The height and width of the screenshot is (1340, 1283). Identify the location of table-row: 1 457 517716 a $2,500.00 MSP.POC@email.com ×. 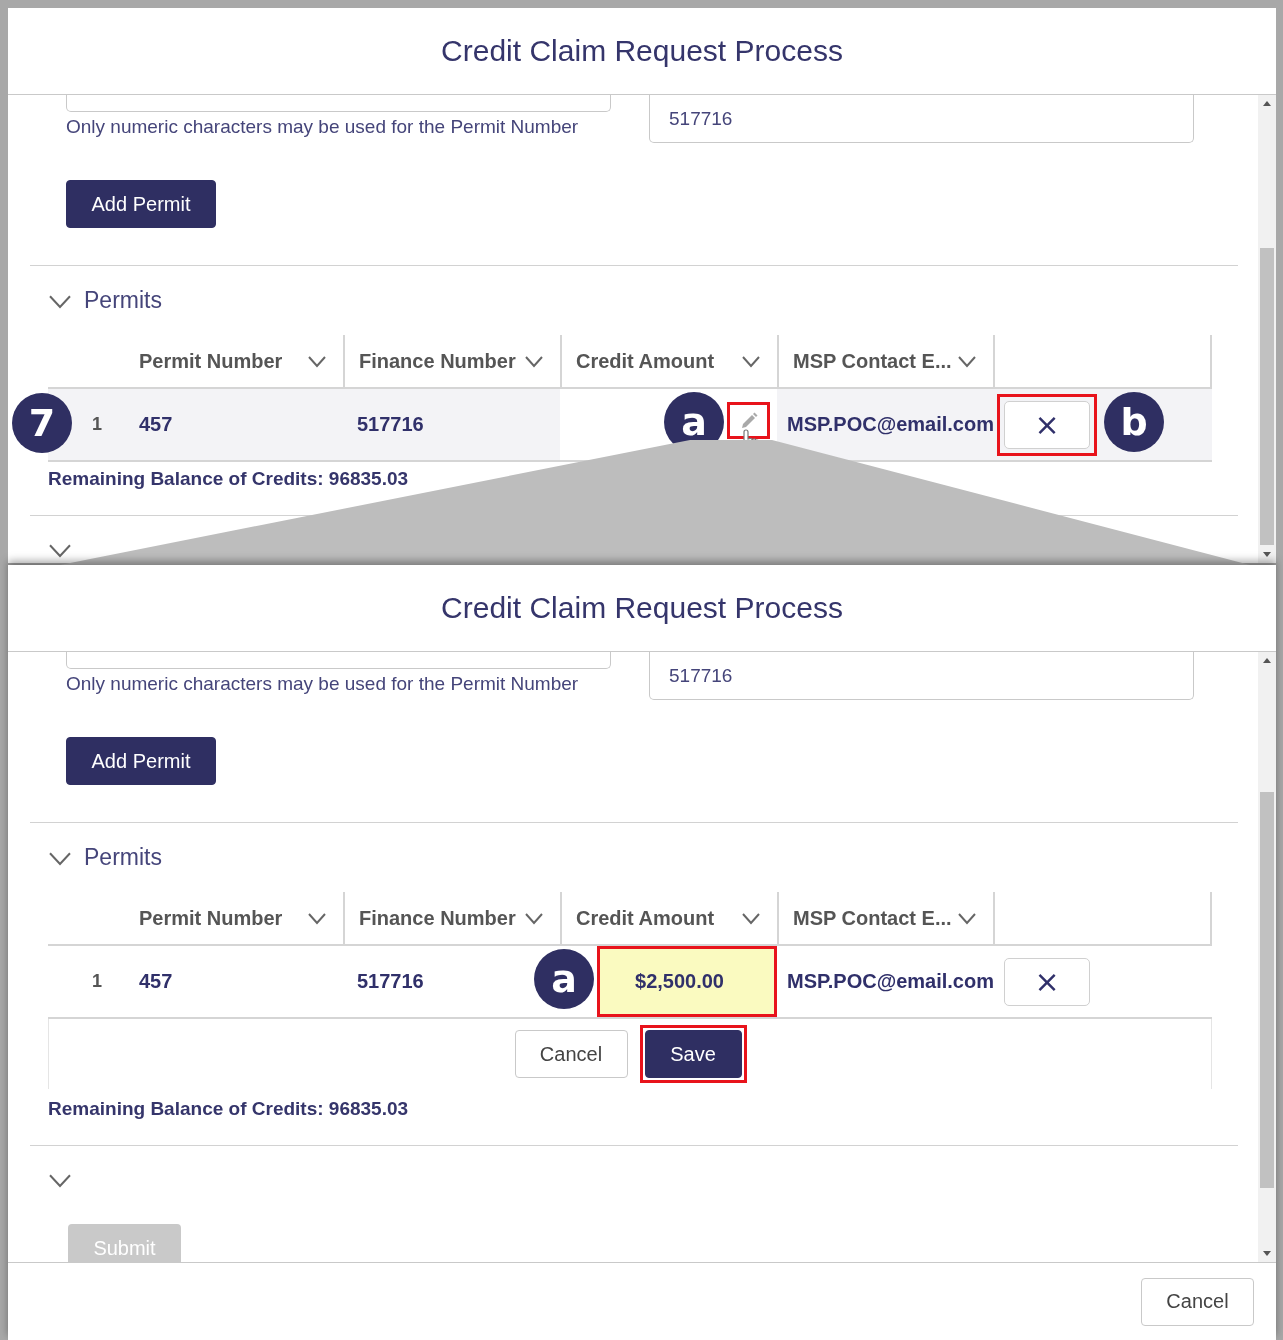
(630, 982).